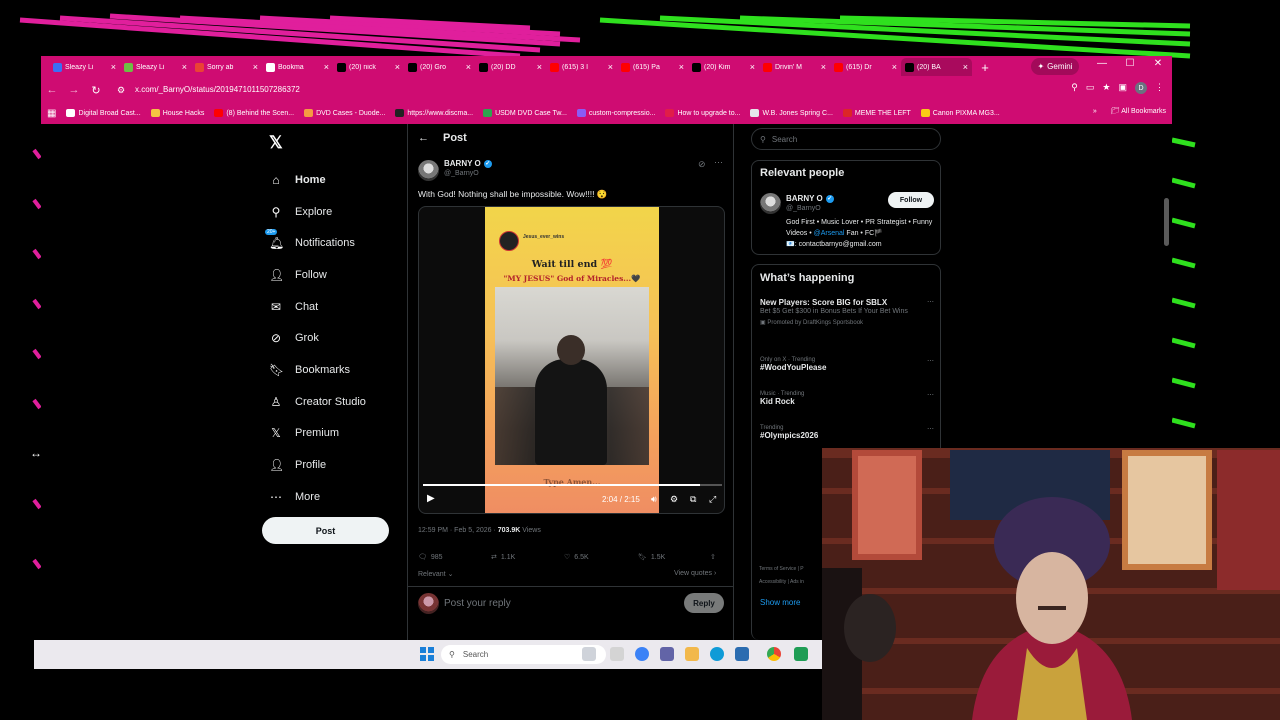  Describe the element at coordinates (718, 162) in the screenshot. I see `post-more-icon: ⋯` at that location.